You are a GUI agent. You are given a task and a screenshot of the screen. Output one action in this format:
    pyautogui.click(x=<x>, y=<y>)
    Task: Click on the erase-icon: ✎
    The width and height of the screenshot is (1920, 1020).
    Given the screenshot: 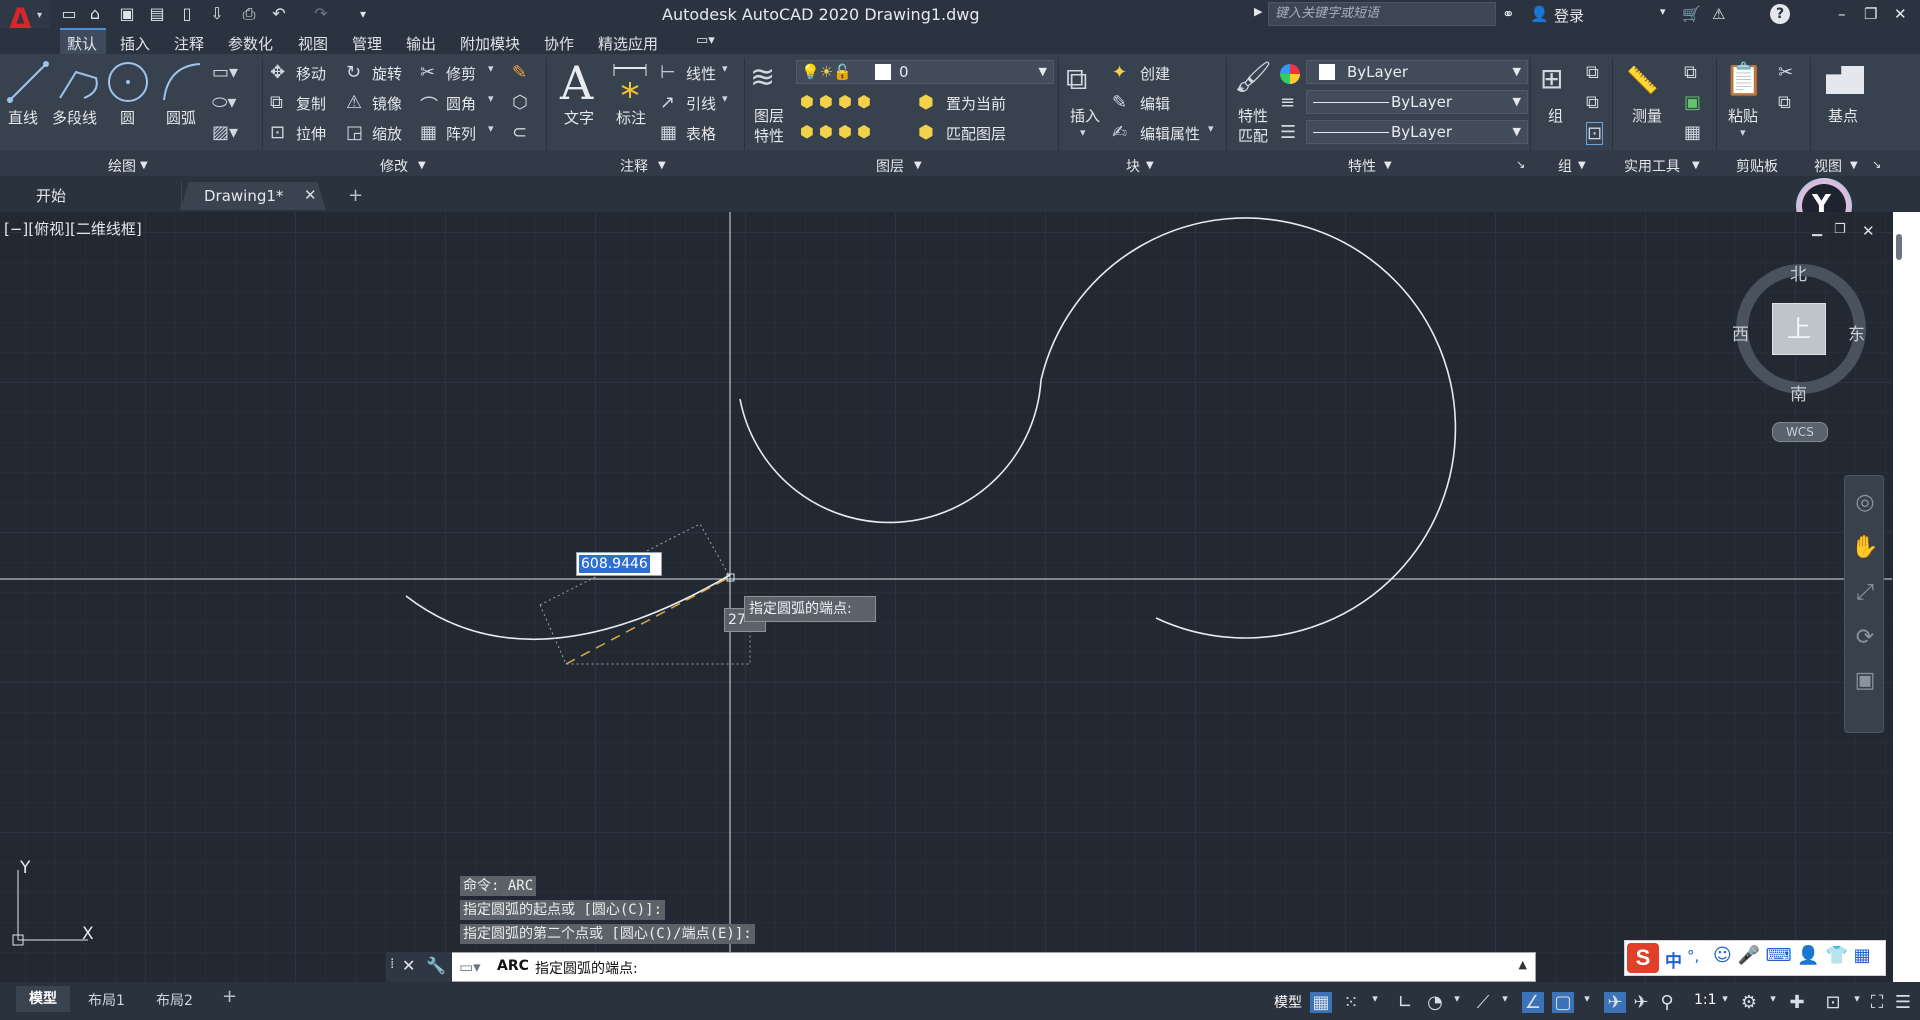 What is the action you would take?
    pyautogui.click(x=519, y=72)
    